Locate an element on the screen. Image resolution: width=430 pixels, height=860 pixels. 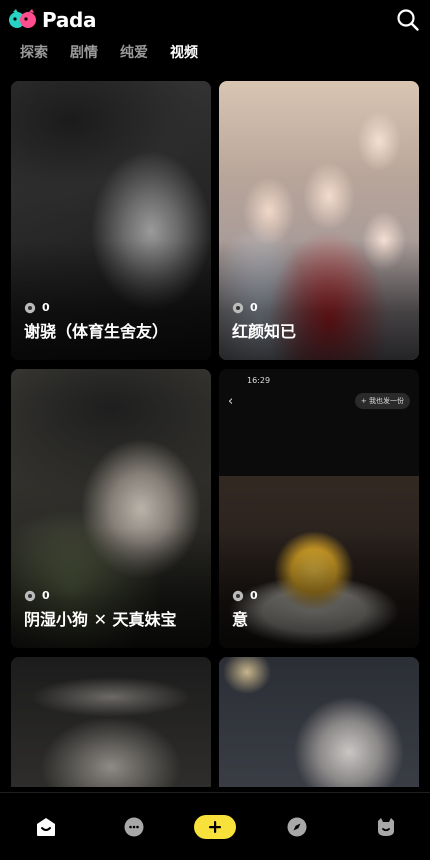
tab-romance: 纯爱 is located at coordinates (134, 53).